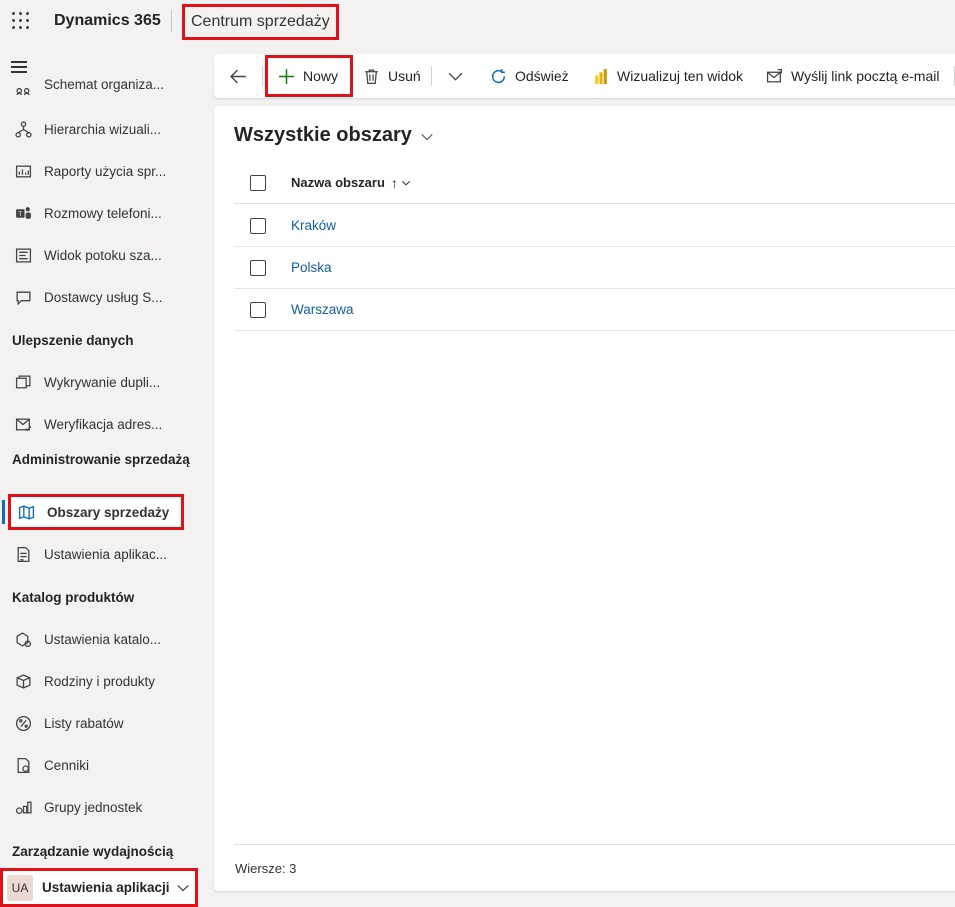  I want to click on area-avatar: UA, so click(20, 887).